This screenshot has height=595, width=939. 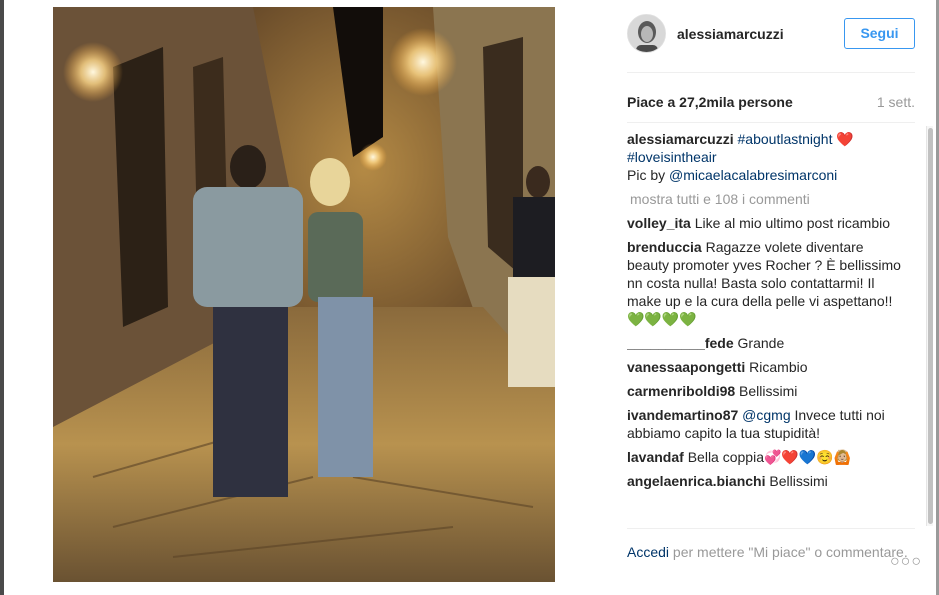 I want to click on comment-text: Like al mio ultimo post ricambio, so click(x=792, y=223).